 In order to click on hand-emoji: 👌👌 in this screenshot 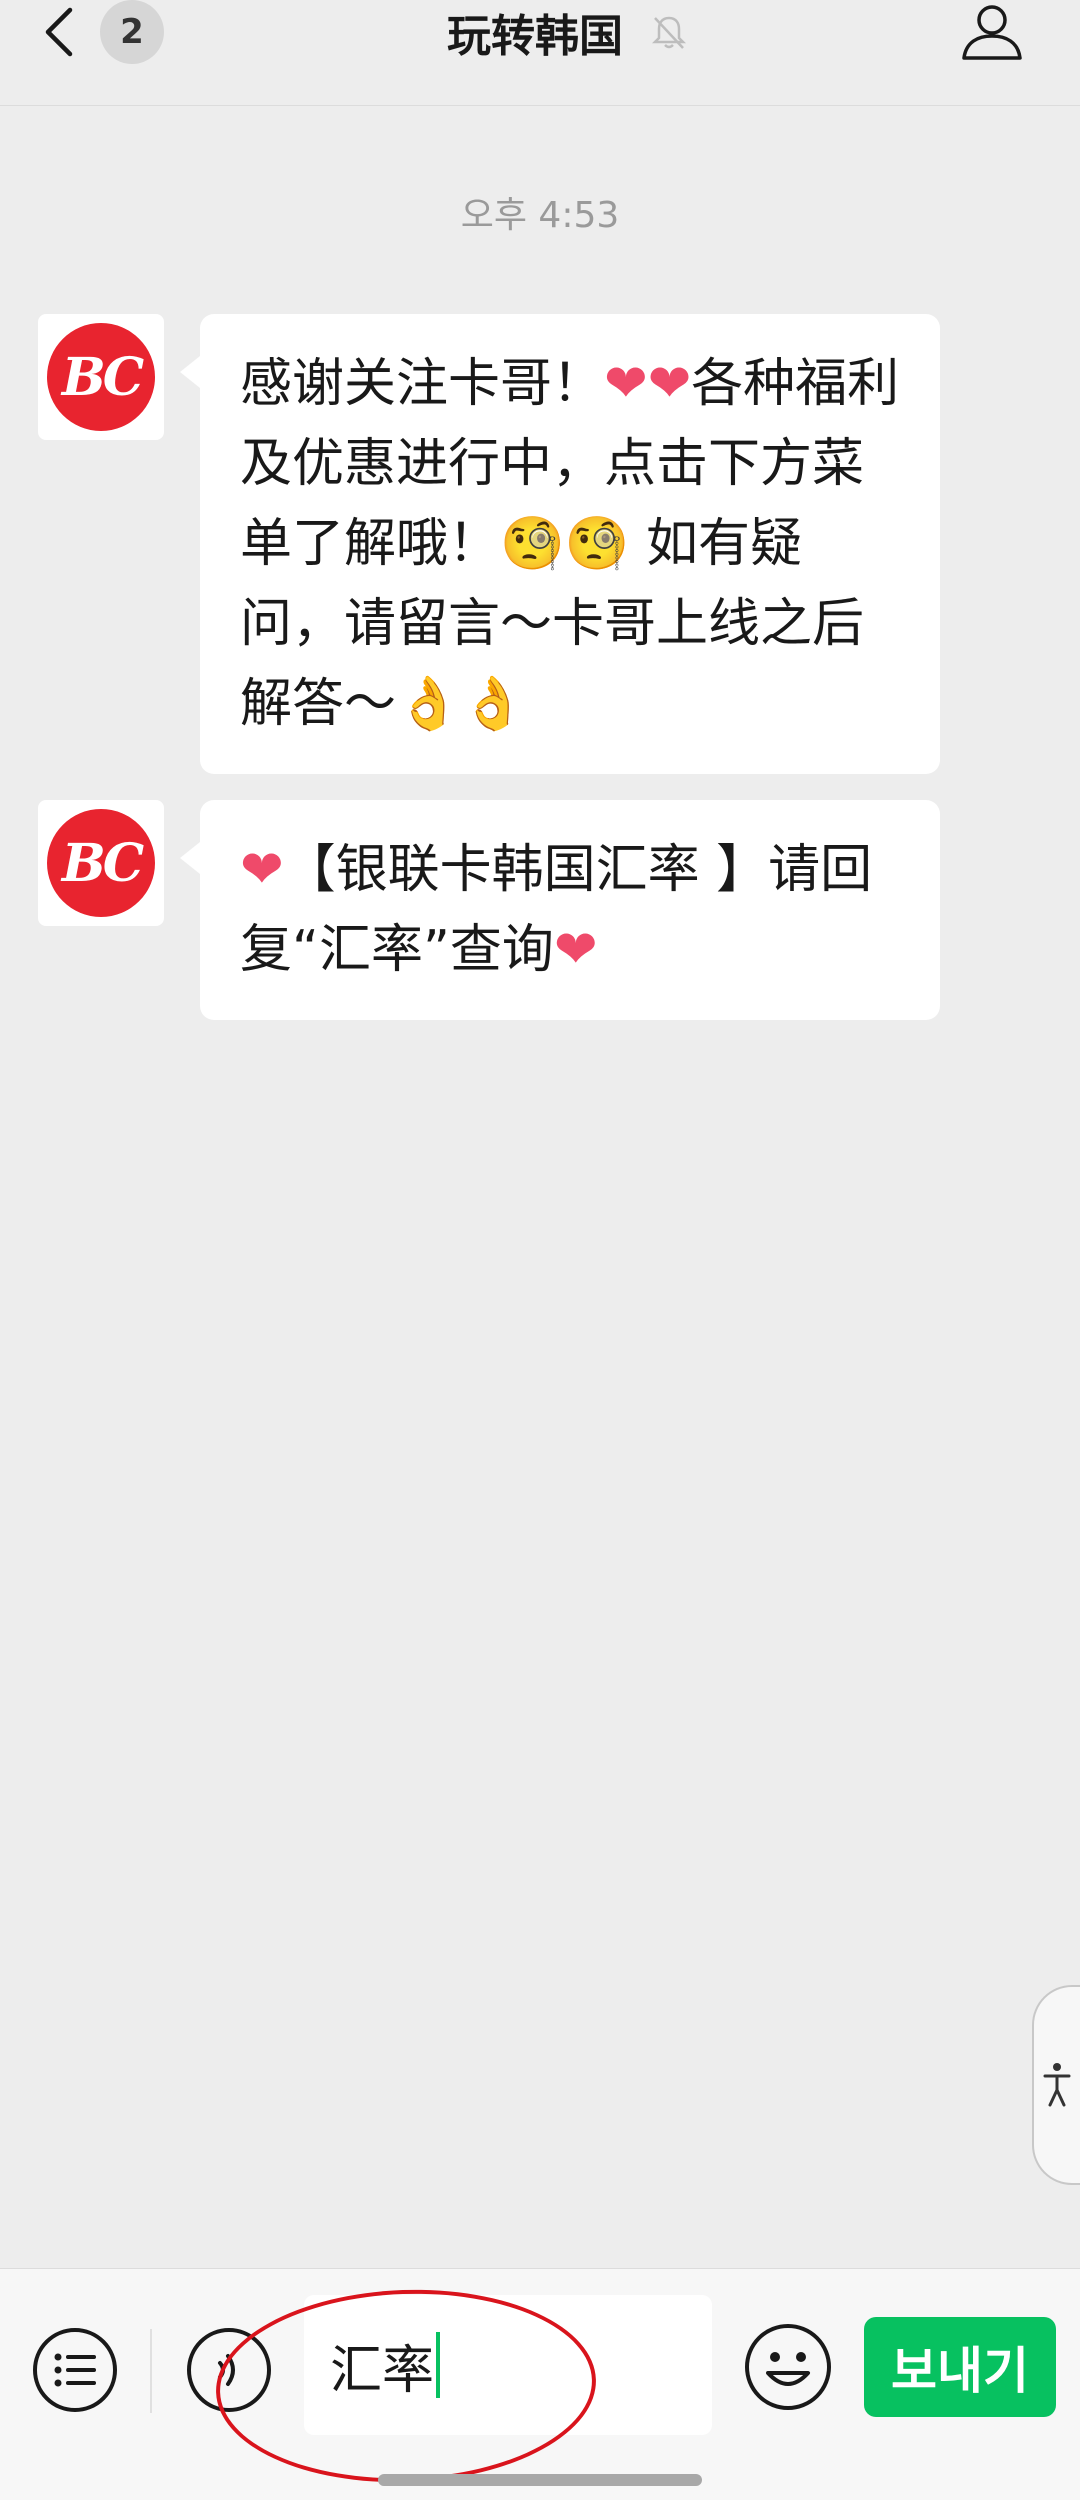, I will do `click(461, 704)`.